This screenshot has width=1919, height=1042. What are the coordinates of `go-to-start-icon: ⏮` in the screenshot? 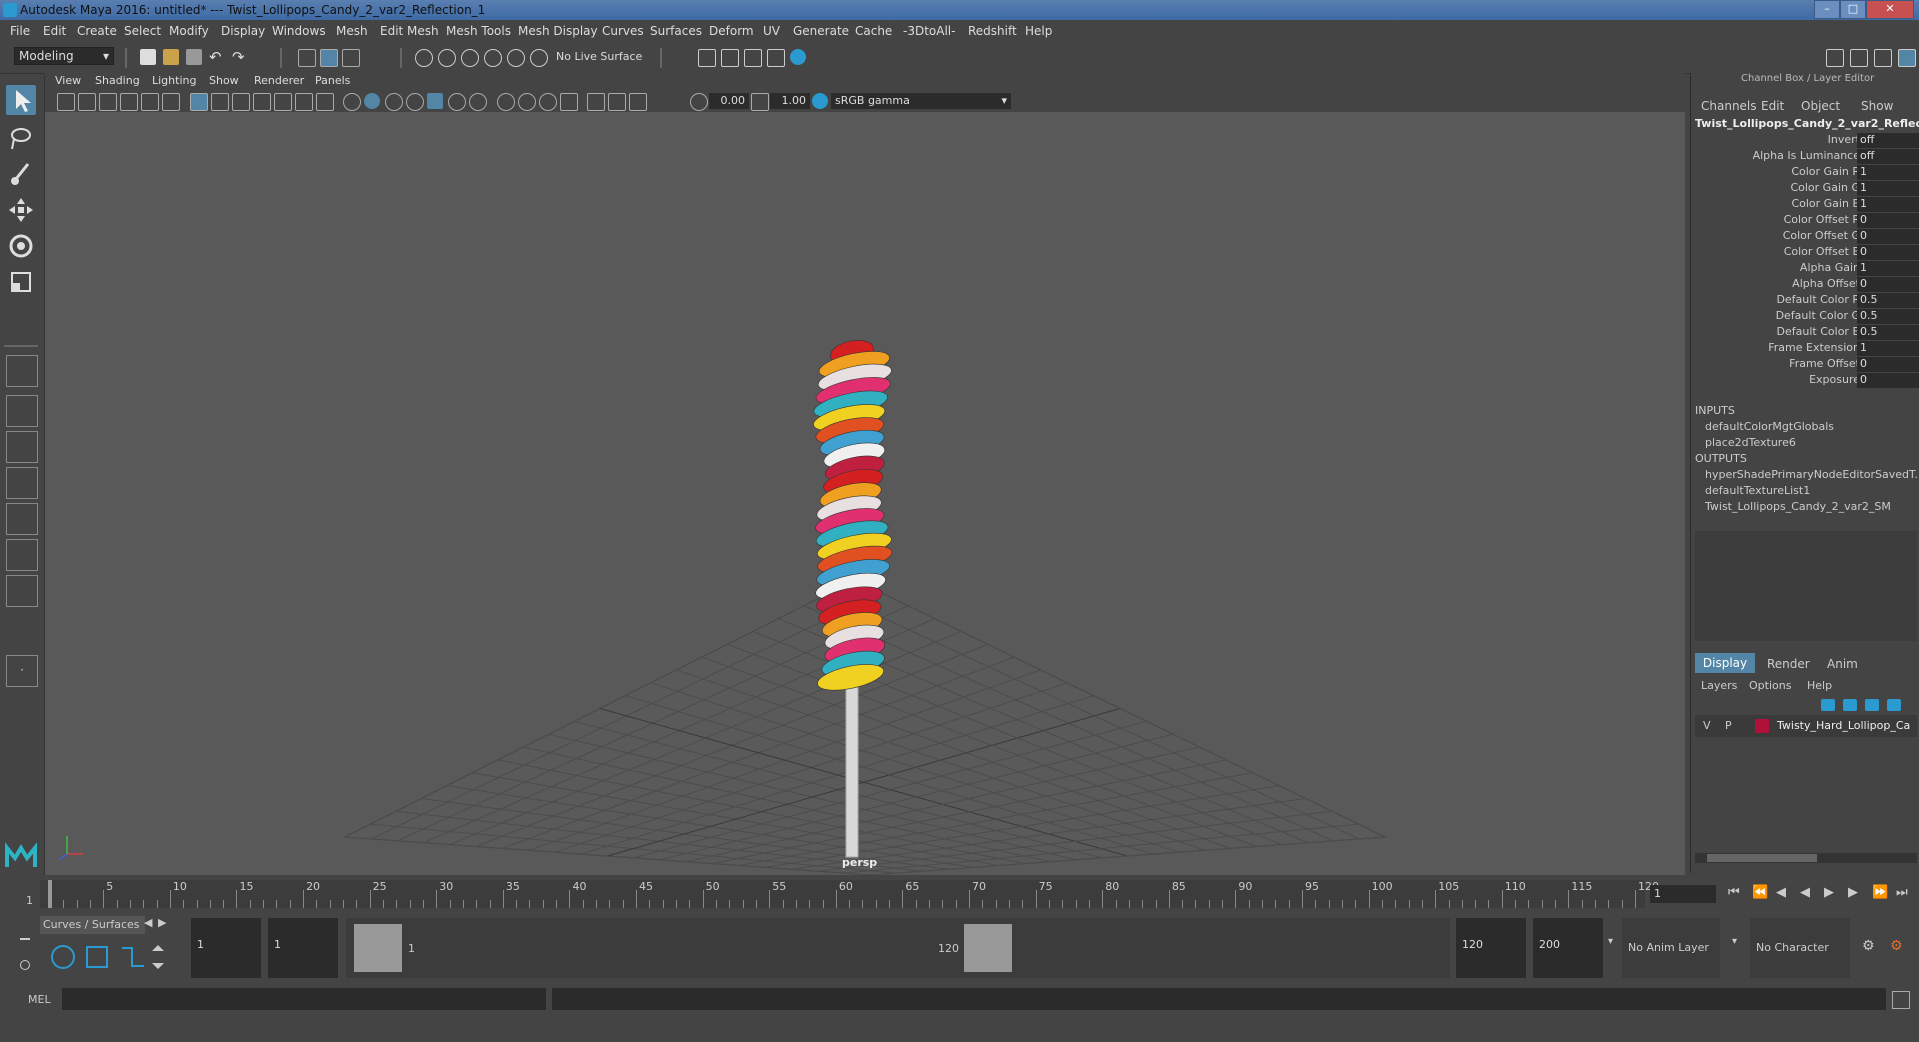 It's located at (1734, 892).